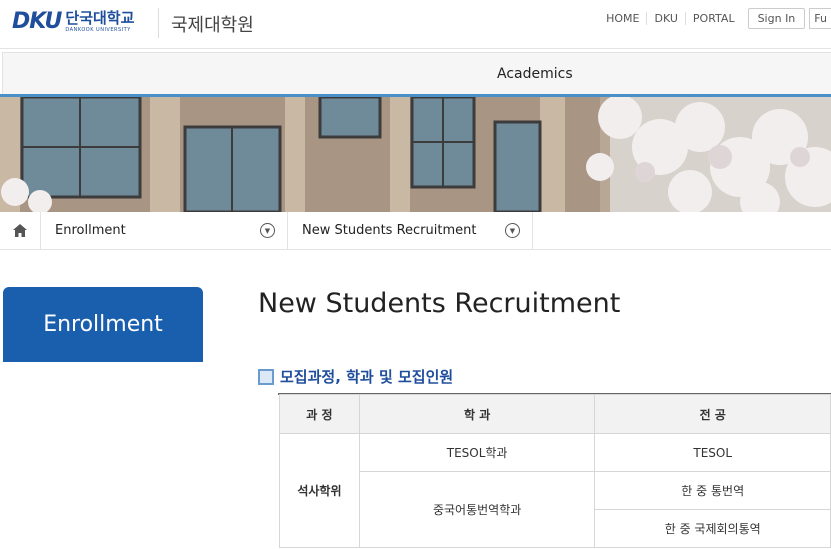 This screenshot has height=549, width=831. I want to click on home-icon, so click(20, 230).